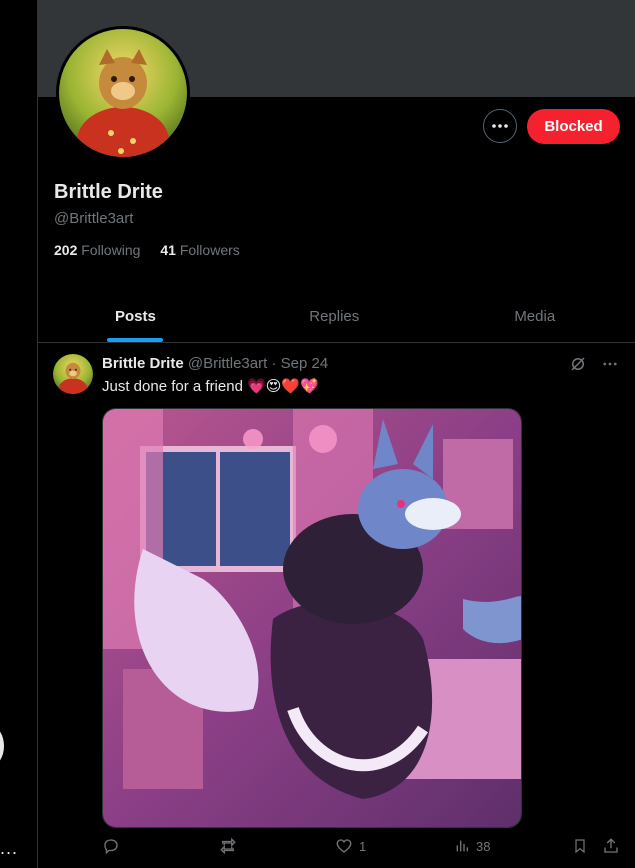 This screenshot has height=868, width=635. I want to click on tab-posts: Posts, so click(136, 316).